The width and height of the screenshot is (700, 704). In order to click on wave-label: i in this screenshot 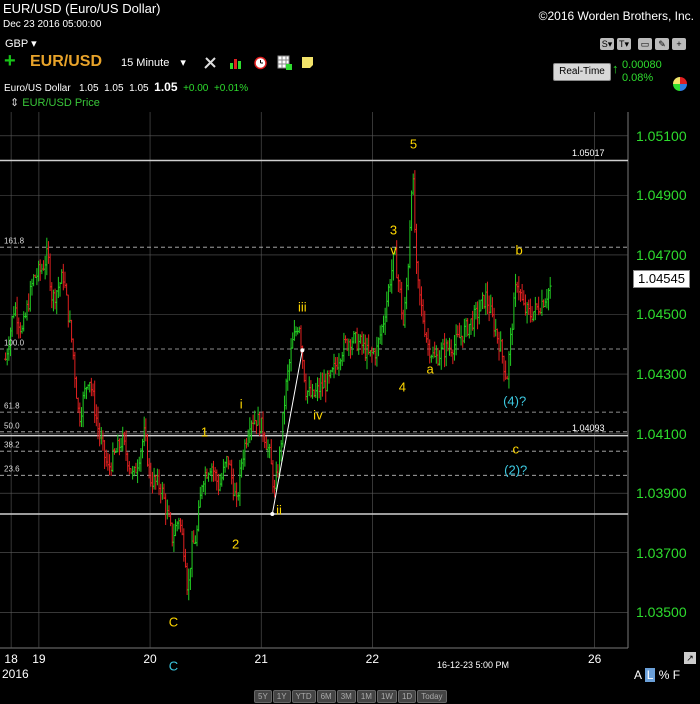, I will do `click(241, 404)`.